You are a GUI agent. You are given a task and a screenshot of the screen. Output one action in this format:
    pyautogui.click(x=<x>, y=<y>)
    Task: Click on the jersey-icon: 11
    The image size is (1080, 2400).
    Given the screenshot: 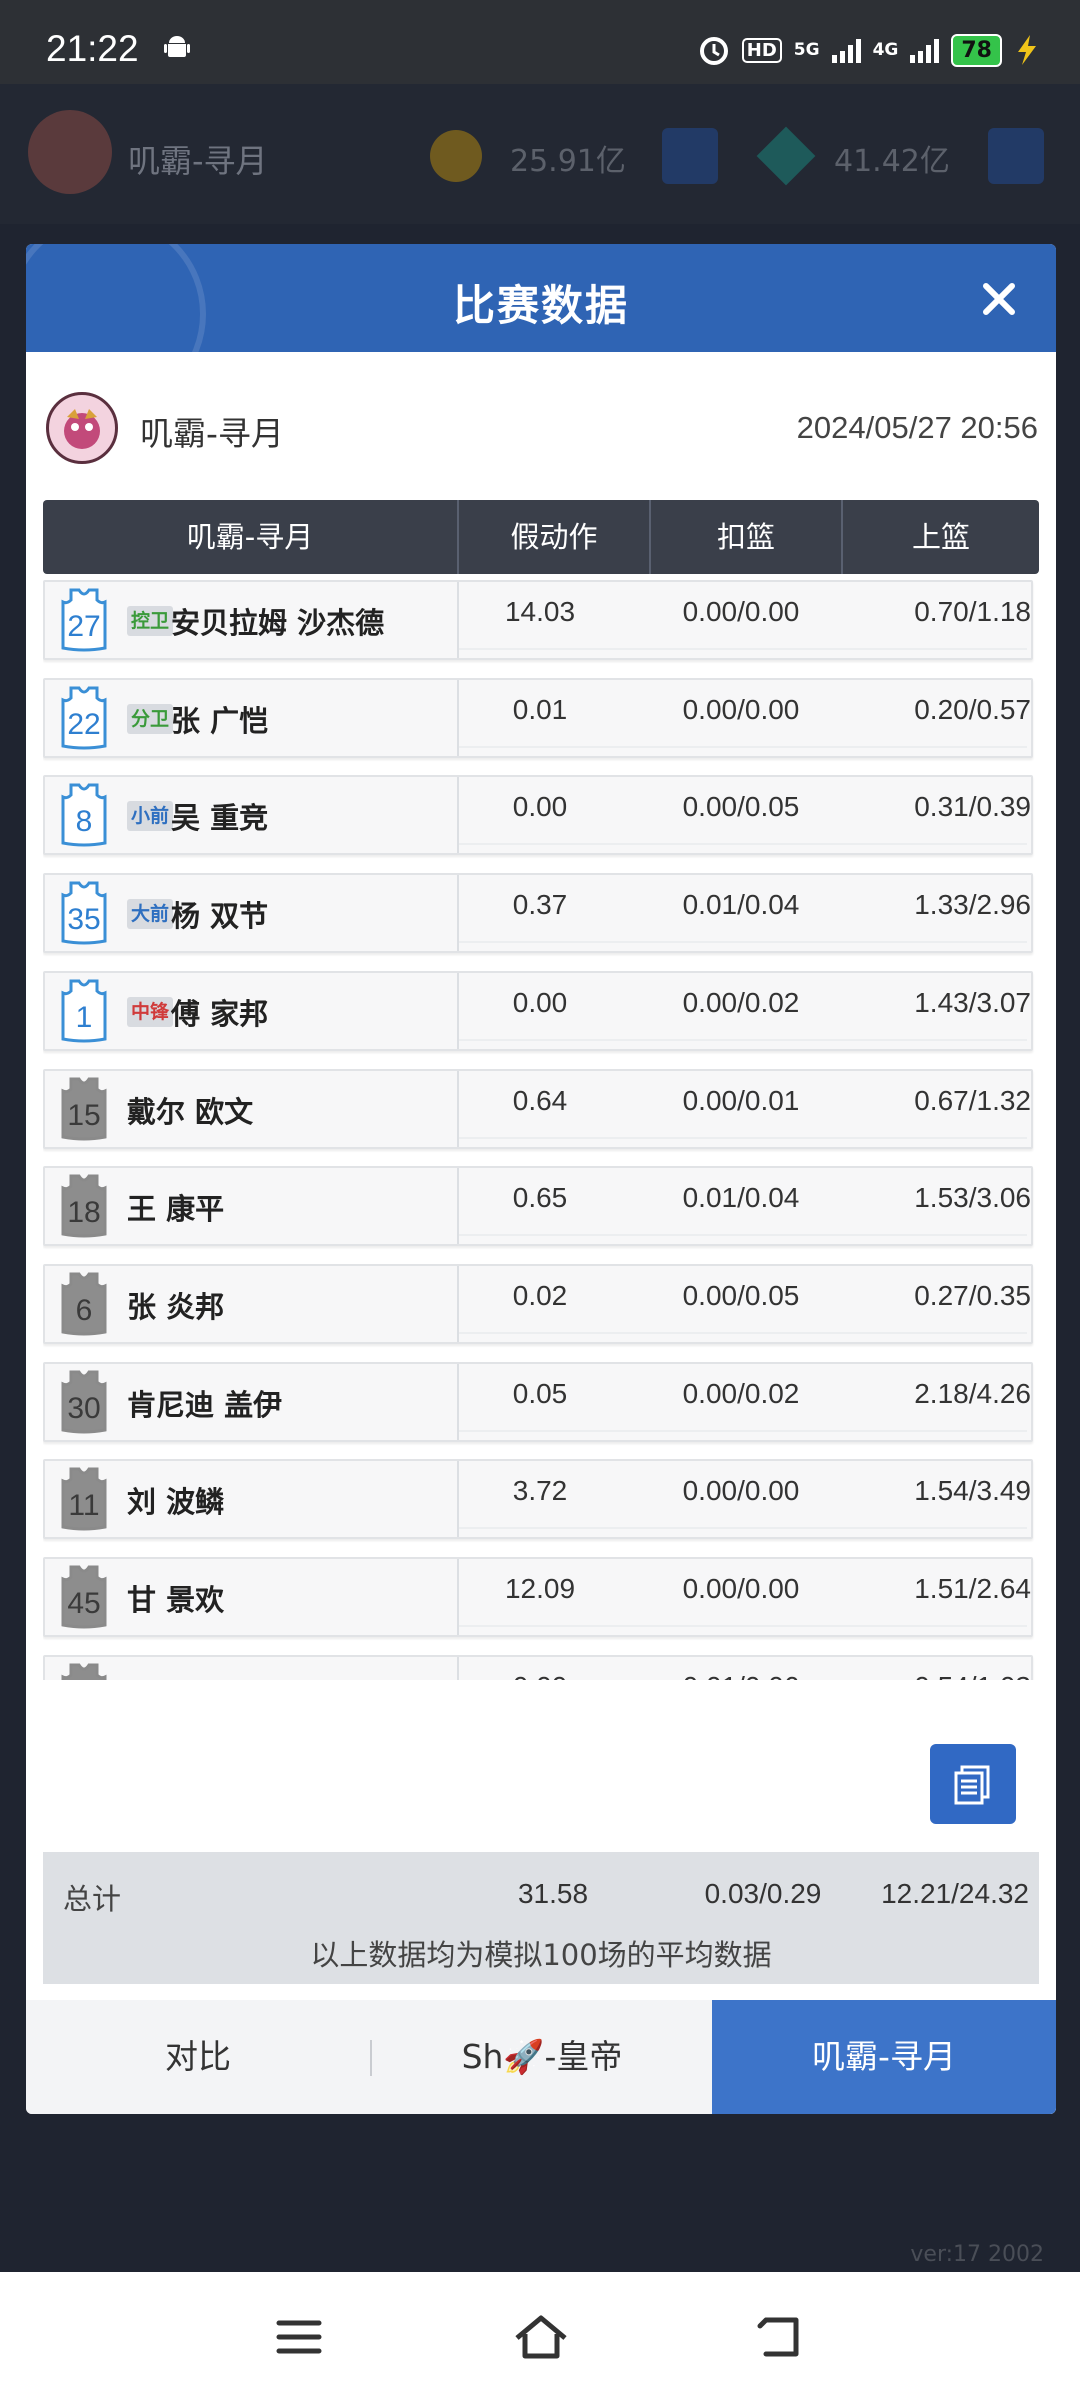 What is the action you would take?
    pyautogui.click(x=84, y=1499)
    